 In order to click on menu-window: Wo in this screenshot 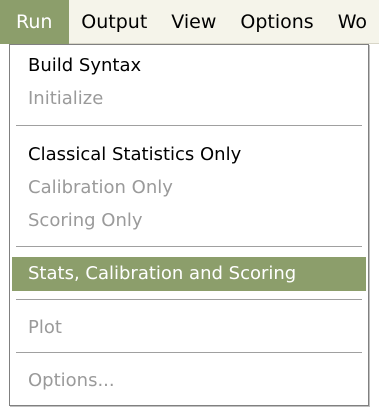, I will do `click(352, 22)`.